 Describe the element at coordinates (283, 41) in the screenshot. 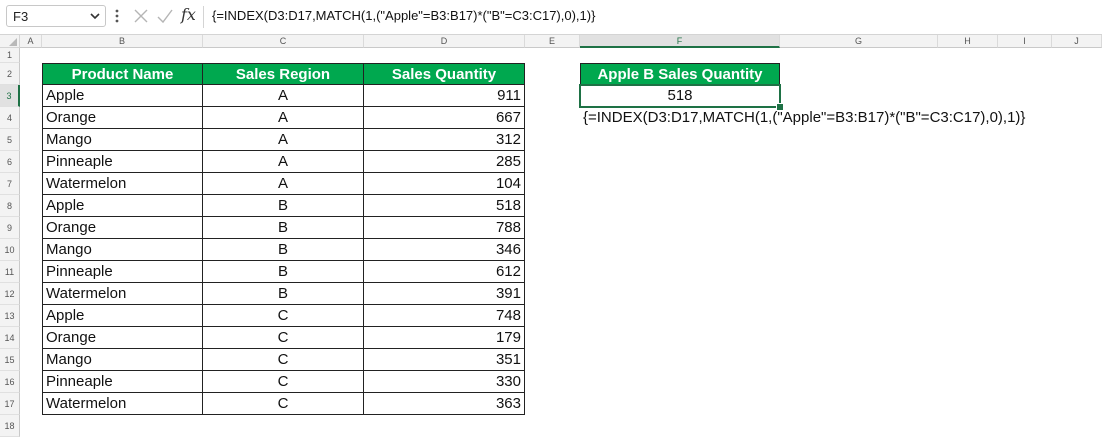

I see `column-header-c: C` at that location.